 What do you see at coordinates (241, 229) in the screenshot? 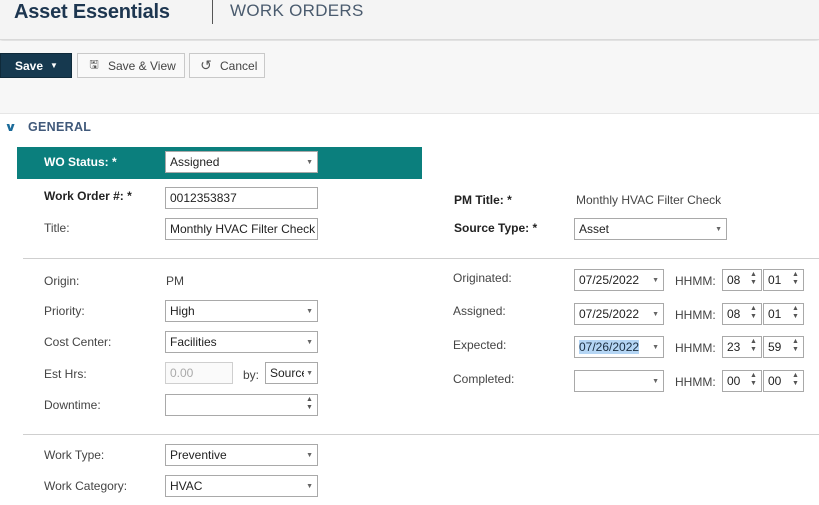
I see `title-input: Monthly HVAC Filter Check` at bounding box center [241, 229].